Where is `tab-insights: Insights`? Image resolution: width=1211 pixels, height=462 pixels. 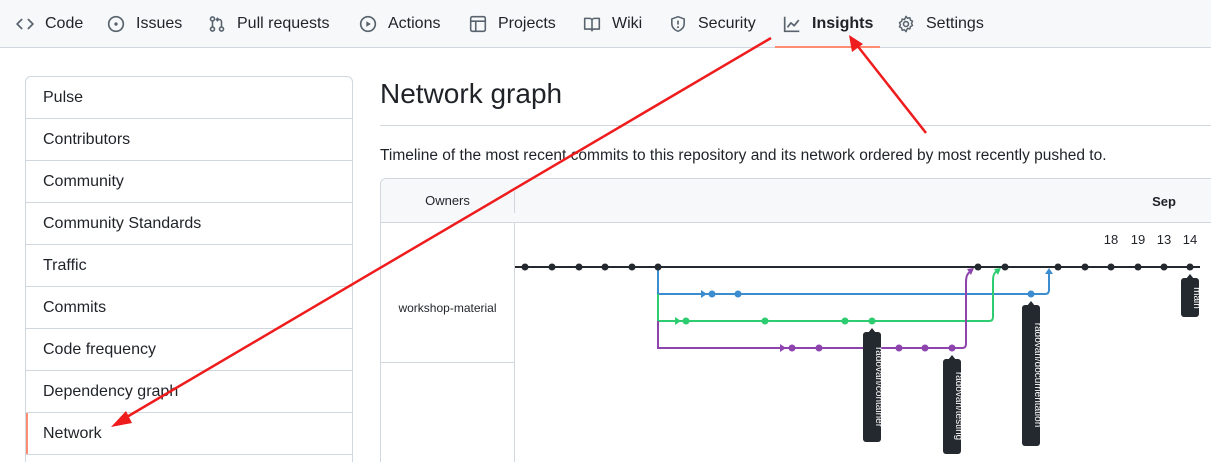 tab-insights: Insights is located at coordinates (828, 24).